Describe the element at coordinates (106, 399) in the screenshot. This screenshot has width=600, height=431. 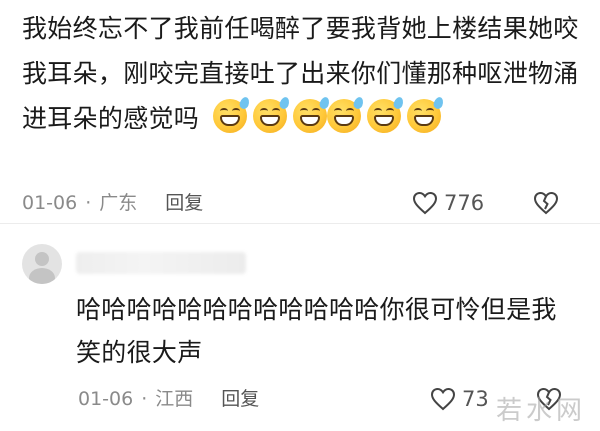
I see `reply-date: 01-06` at that location.